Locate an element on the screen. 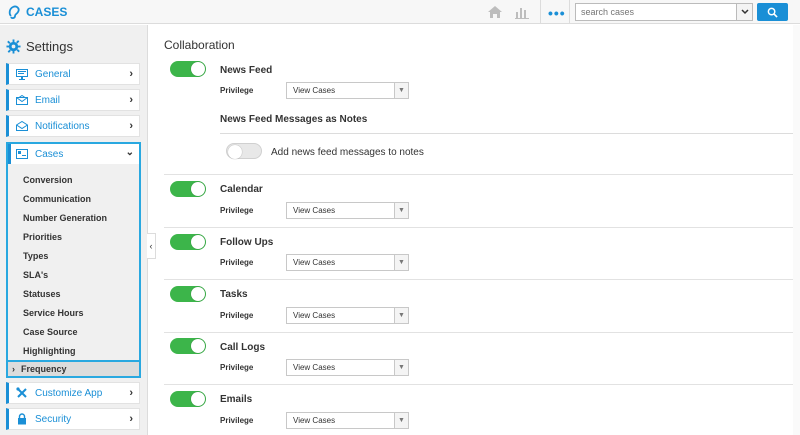  sidebar-subitem-conversion: Conversion is located at coordinates (48, 180).